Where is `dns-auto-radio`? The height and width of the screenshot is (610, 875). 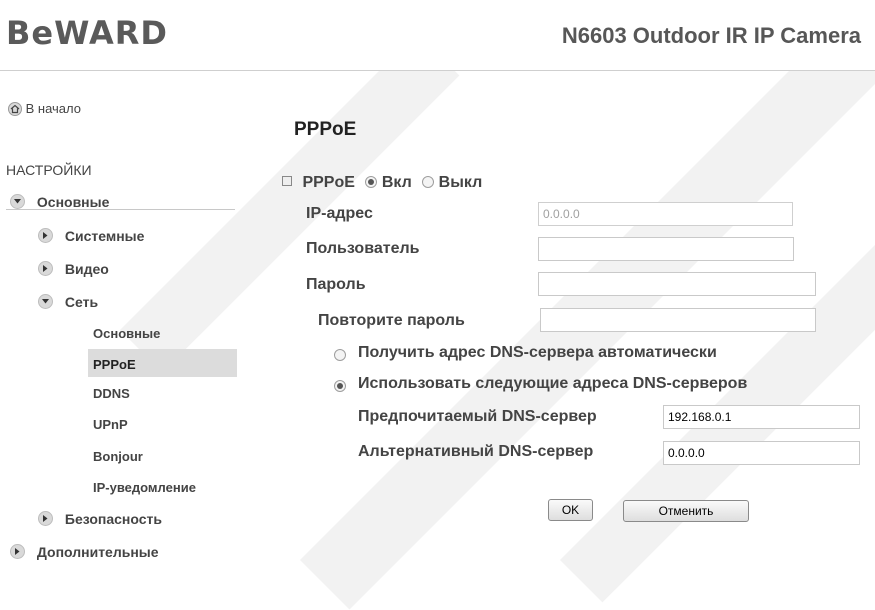
dns-auto-radio is located at coordinates (340, 355).